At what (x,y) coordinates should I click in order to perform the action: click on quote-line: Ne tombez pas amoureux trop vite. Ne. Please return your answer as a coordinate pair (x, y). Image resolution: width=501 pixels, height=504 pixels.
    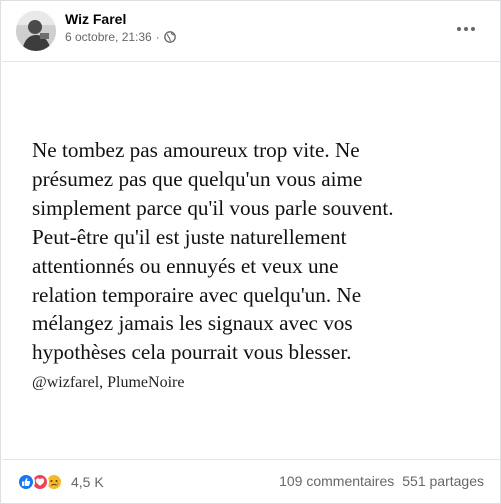
    Looking at the image, I should click on (196, 150).